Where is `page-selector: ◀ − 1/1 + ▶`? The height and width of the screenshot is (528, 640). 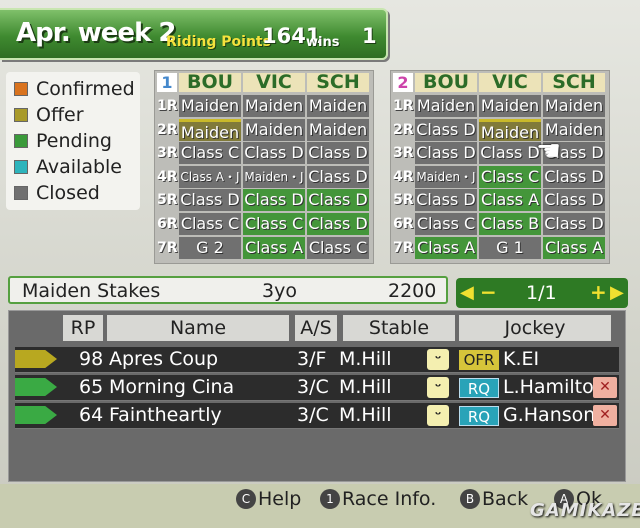 page-selector: ◀ − 1/1 + ▶ is located at coordinates (542, 293).